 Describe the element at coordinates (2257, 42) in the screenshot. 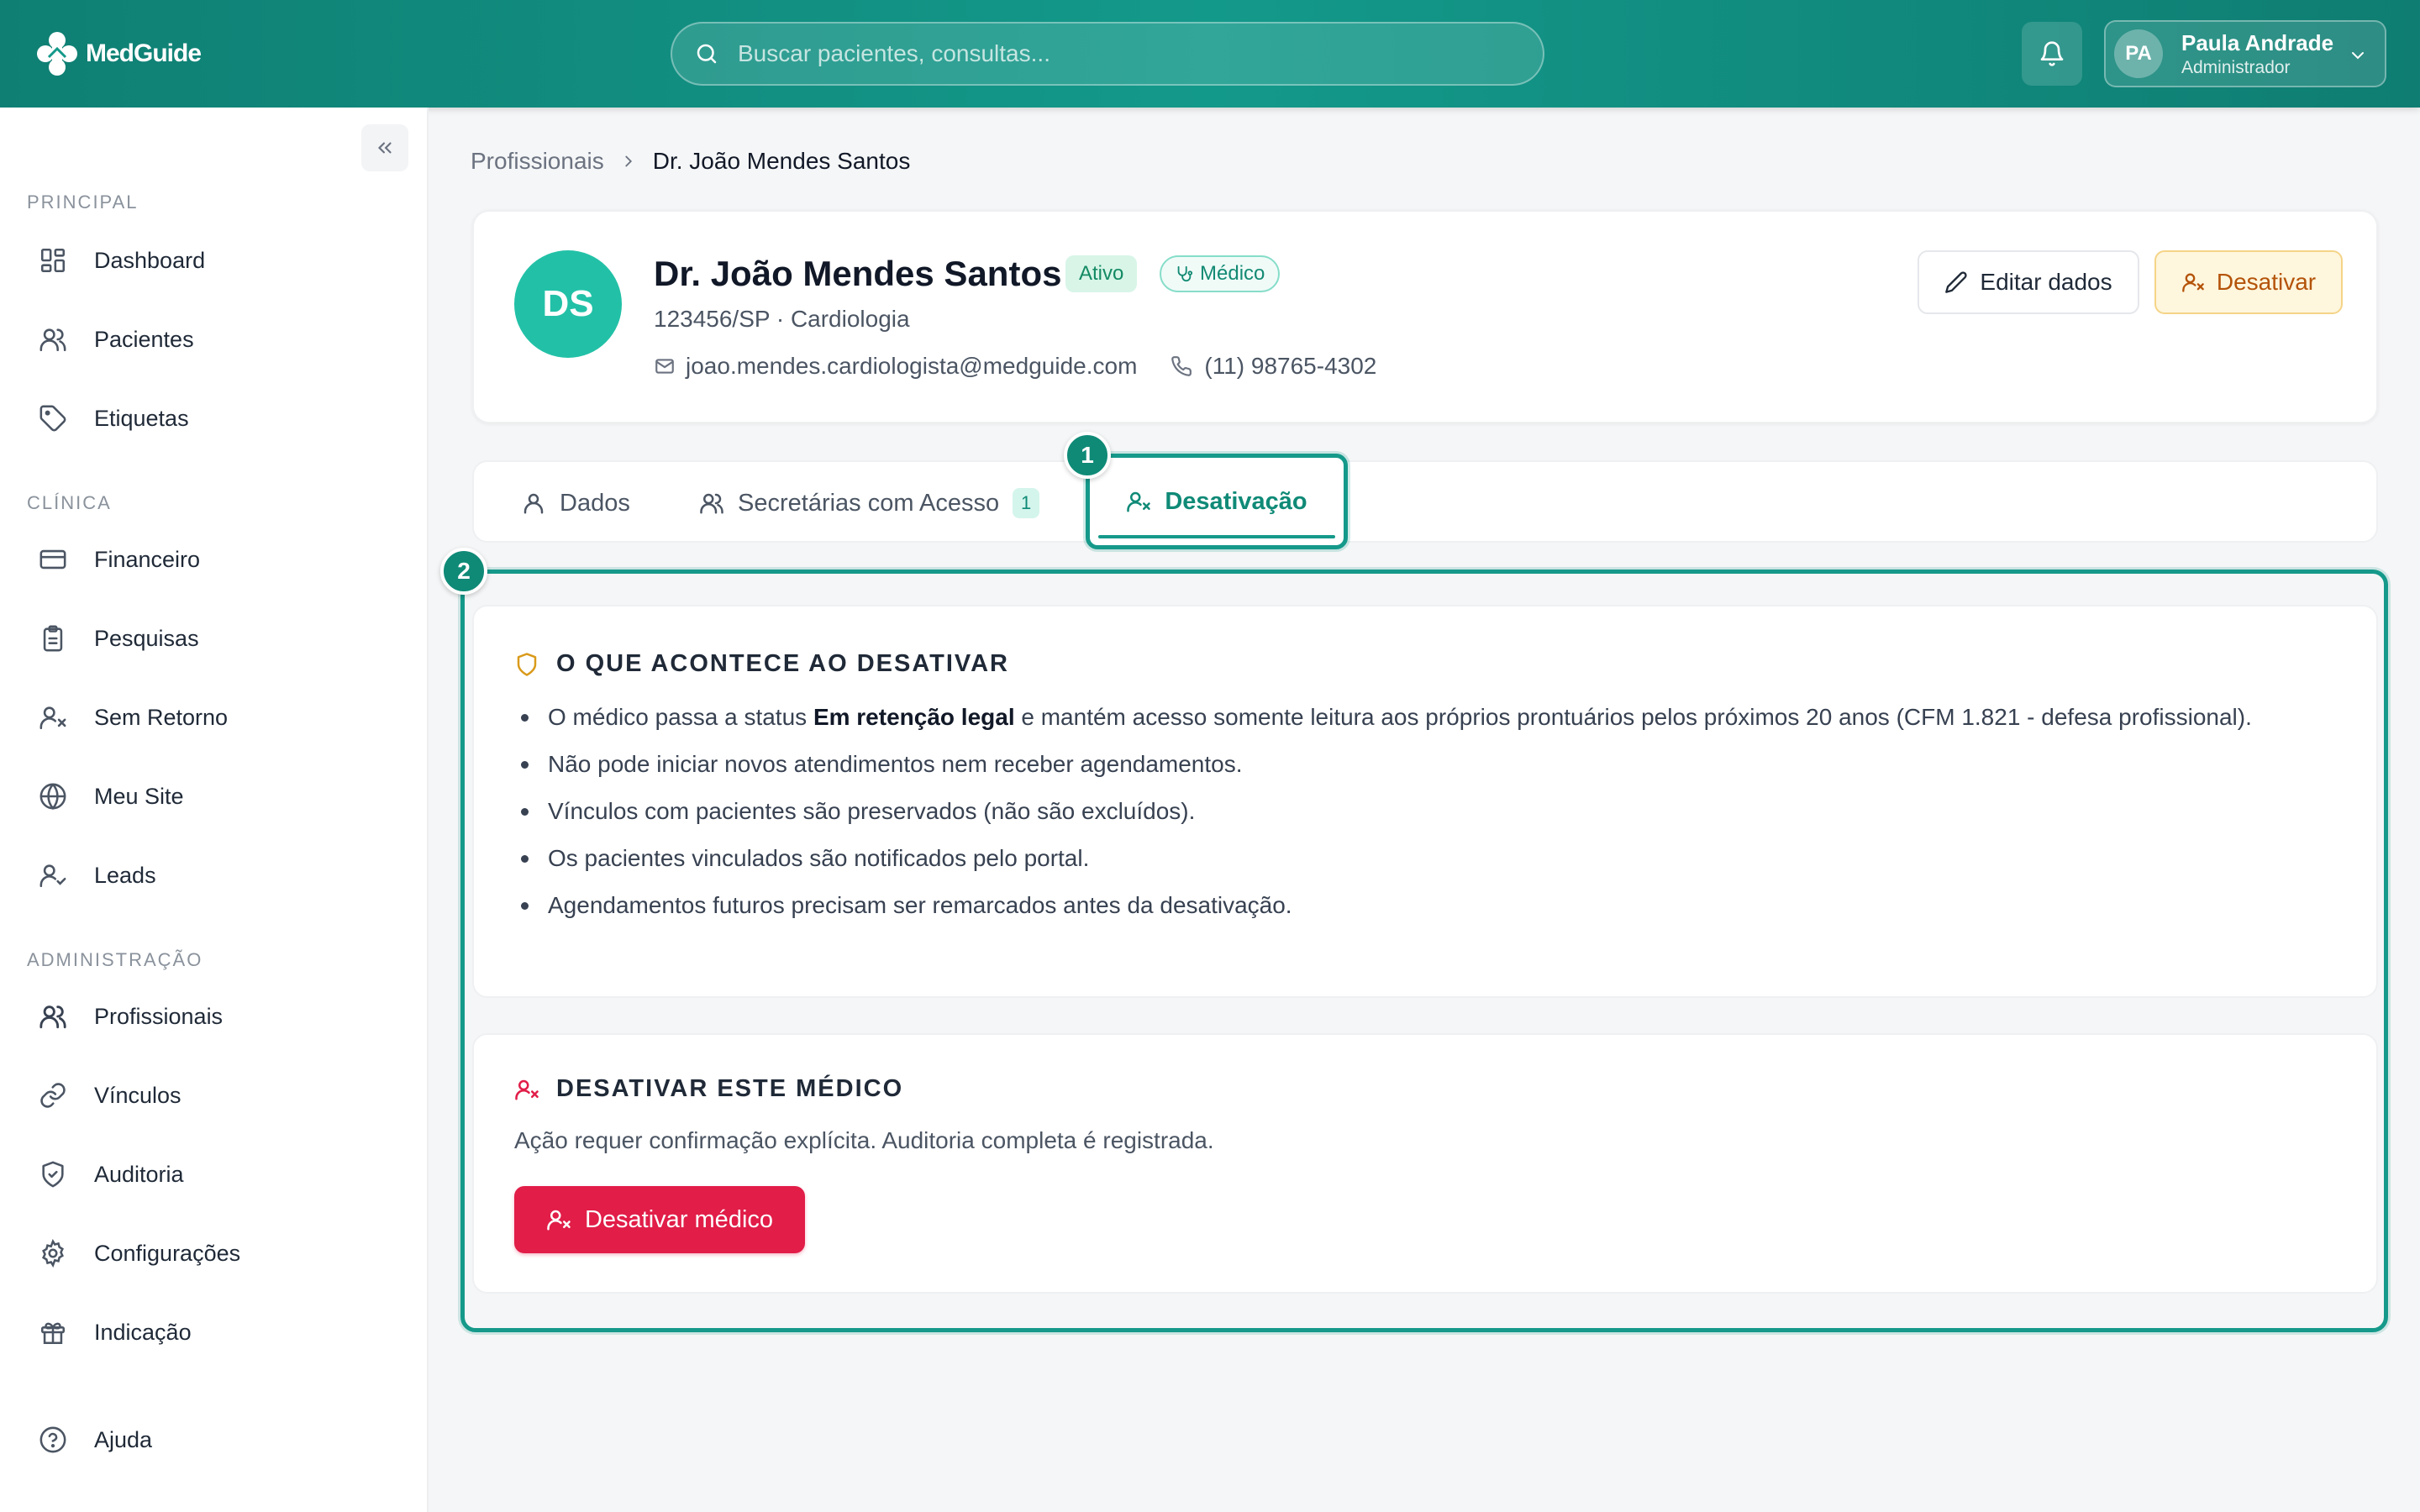

I see `user-name: Paula Andrade` at that location.